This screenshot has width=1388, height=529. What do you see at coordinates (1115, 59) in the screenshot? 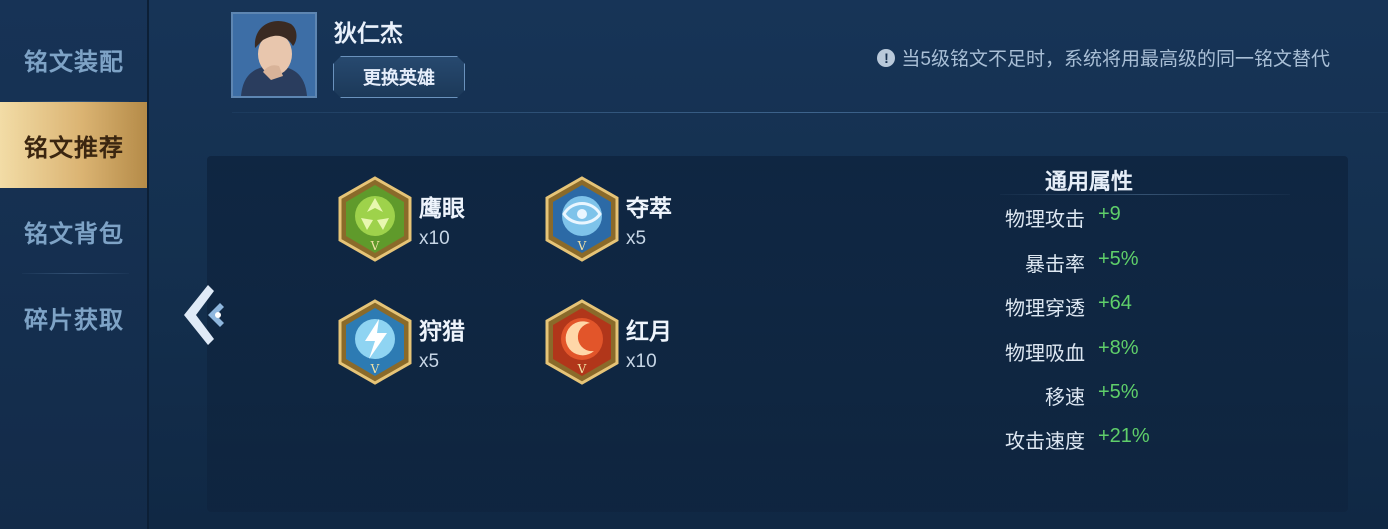
I see `notice-text: 当5级铭文不足时，系统将用最高级的同一铭文替代` at bounding box center [1115, 59].